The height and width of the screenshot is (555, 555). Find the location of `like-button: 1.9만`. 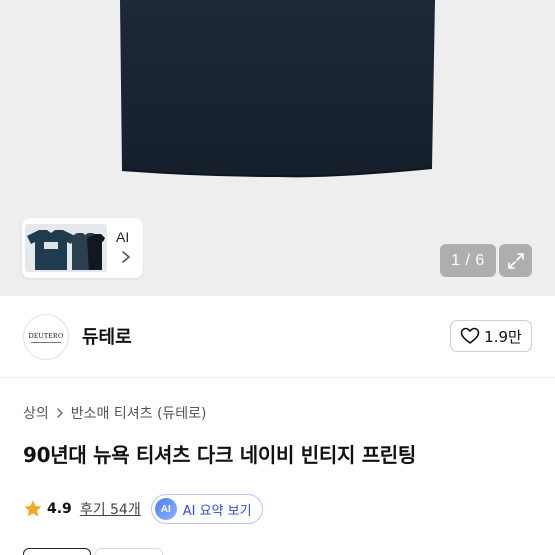

like-button: 1.9만 is located at coordinates (491, 336).